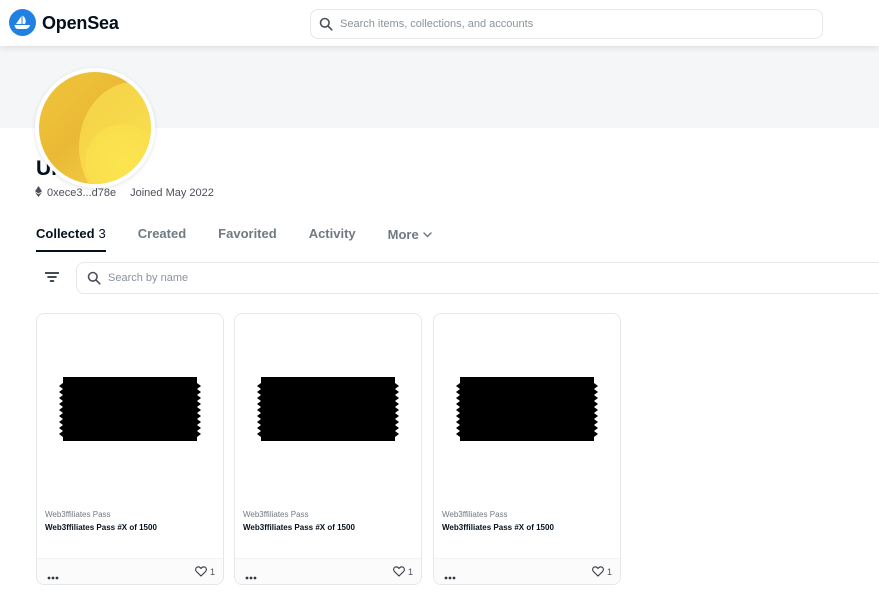 The width and height of the screenshot is (879, 608). I want to click on profile-avatar, so click(95, 128).